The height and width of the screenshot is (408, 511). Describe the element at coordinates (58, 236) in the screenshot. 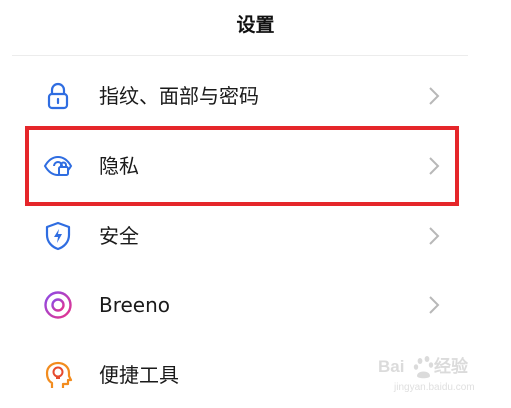

I see `shield-icon` at that location.